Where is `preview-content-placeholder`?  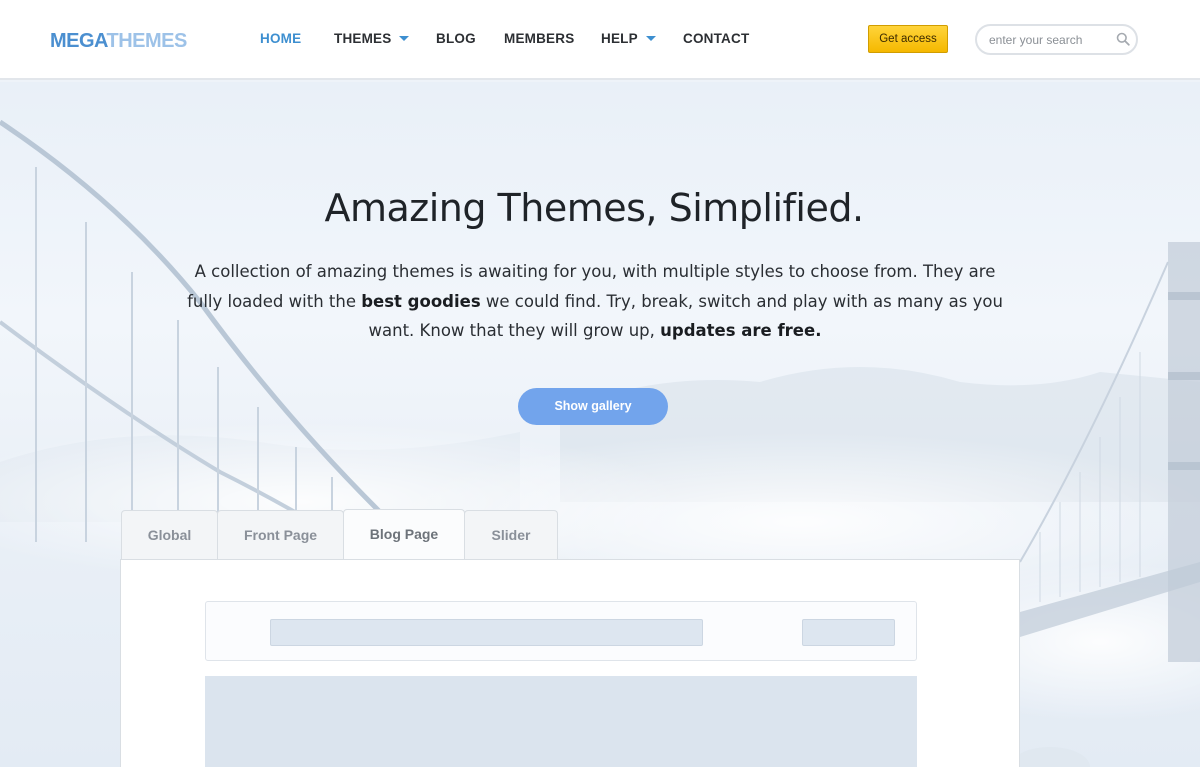 preview-content-placeholder is located at coordinates (561, 721).